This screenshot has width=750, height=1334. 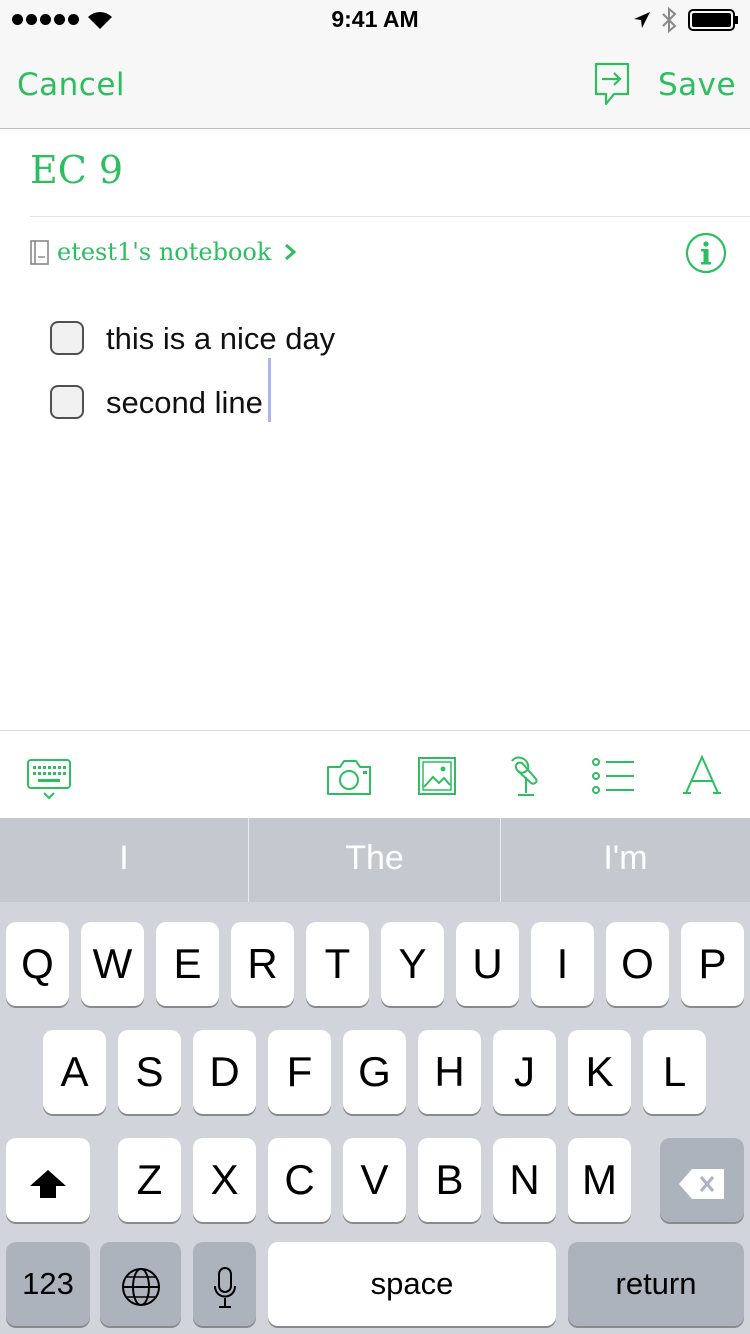 I want to click on predictive-bar: I The I'm, so click(x=375, y=860).